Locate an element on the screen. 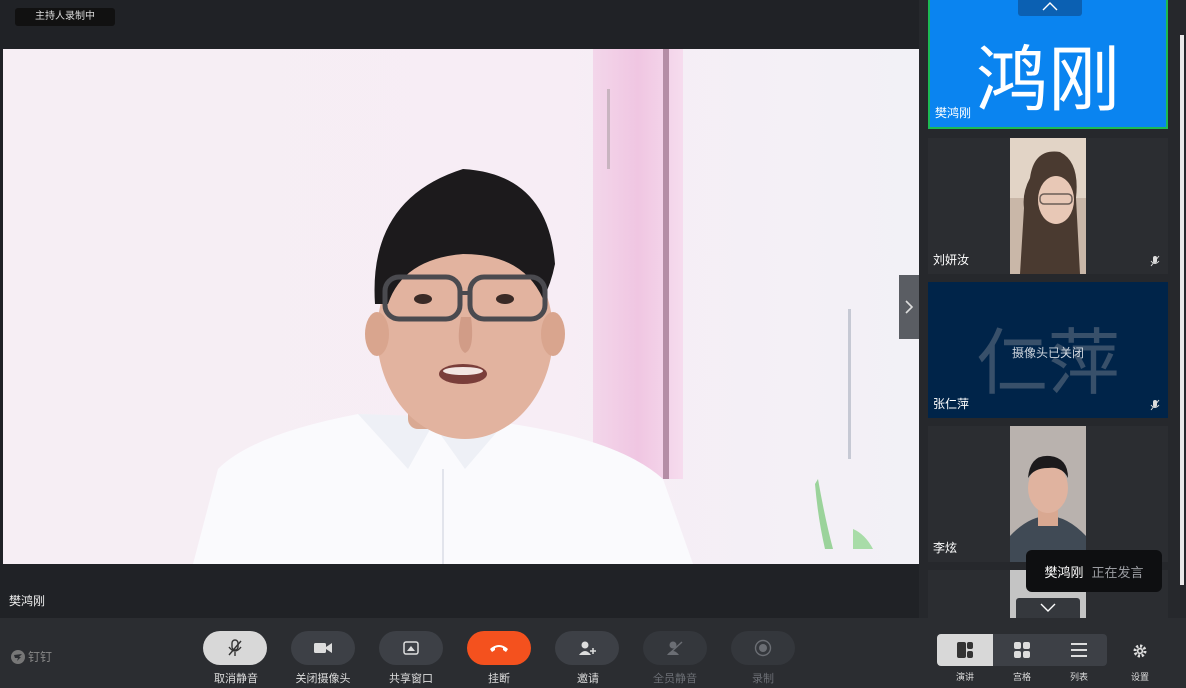  scroll-down-button is located at coordinates (1048, 608).